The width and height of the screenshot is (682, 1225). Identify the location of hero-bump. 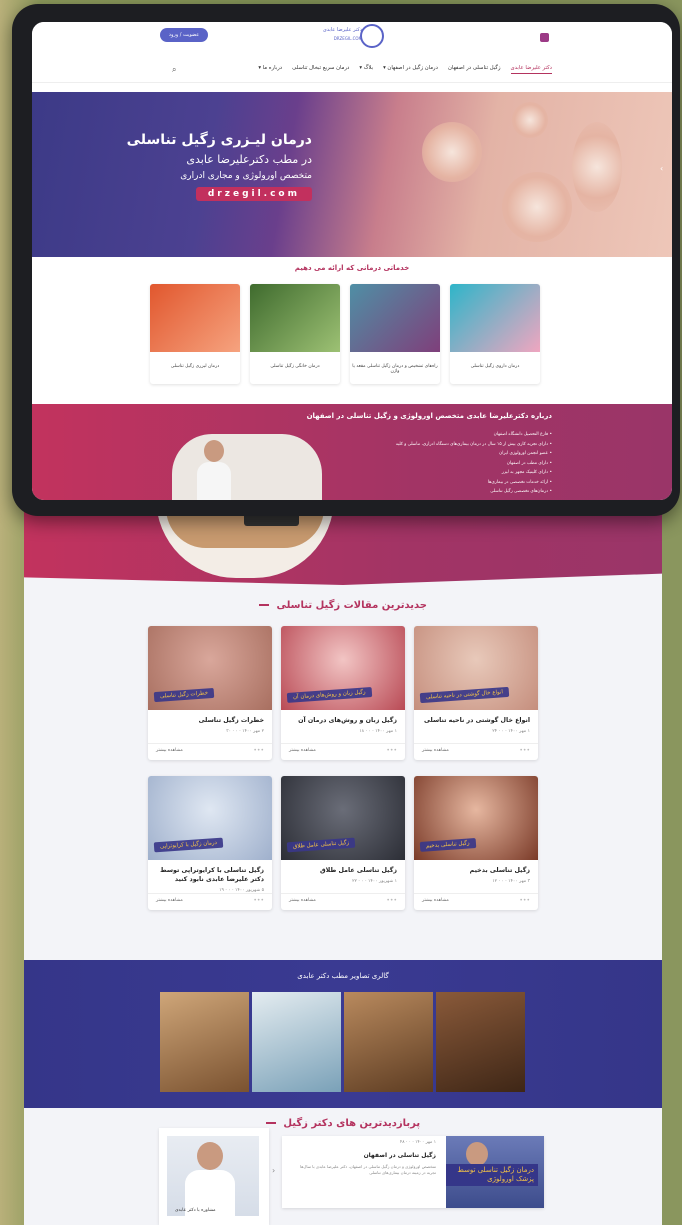
(537, 207).